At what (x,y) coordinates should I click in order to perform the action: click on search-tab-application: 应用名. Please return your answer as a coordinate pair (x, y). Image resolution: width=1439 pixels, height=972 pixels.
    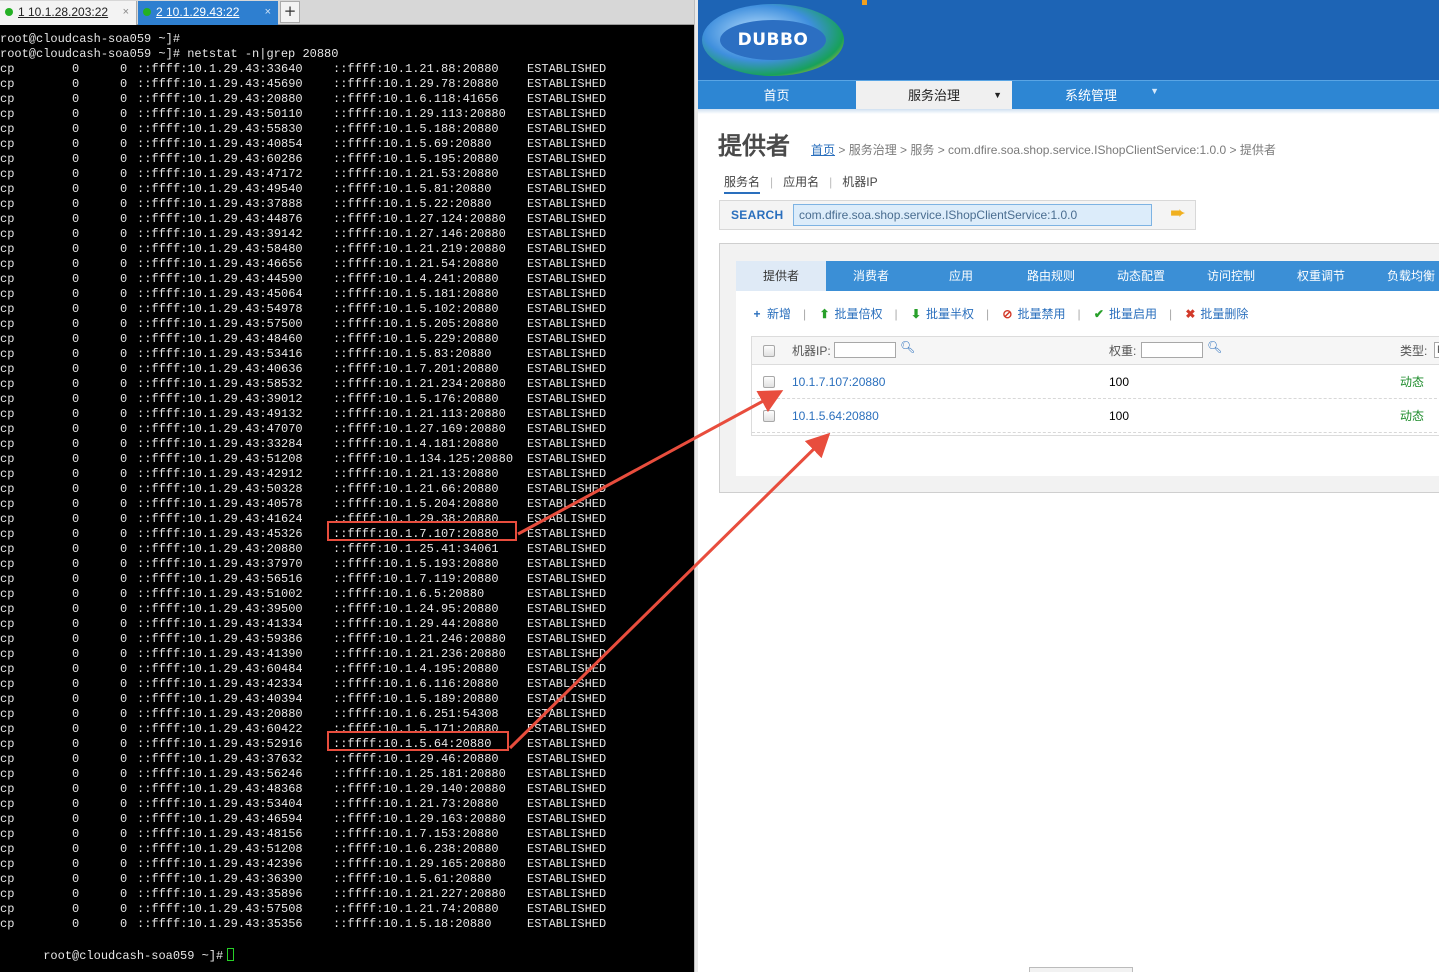
    Looking at the image, I should click on (801, 181).